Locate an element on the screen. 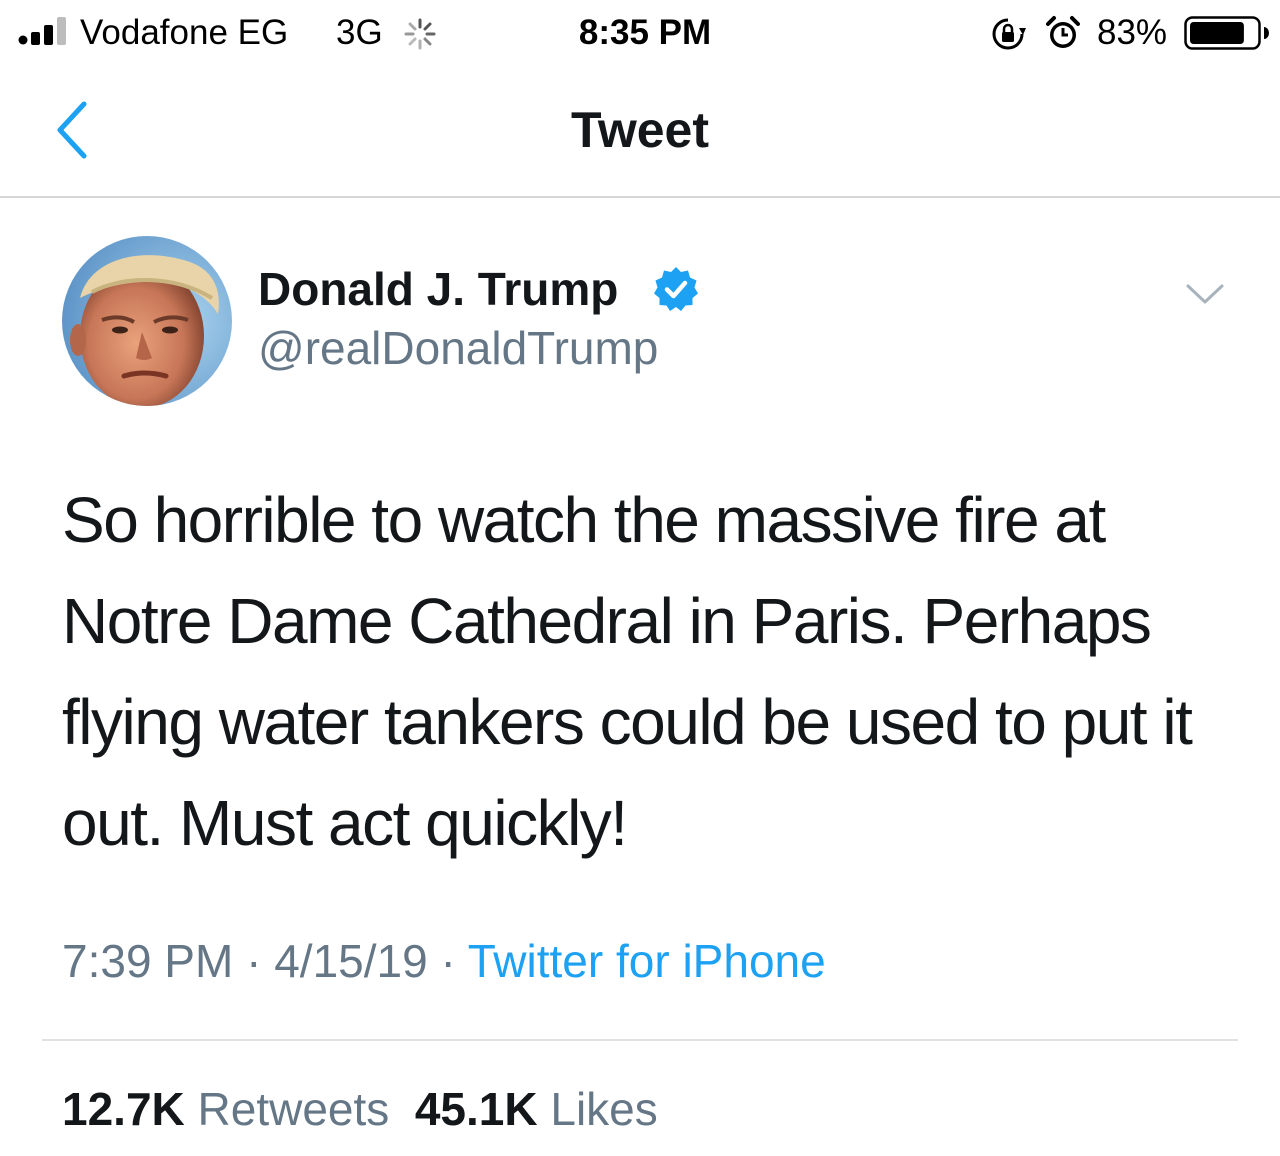 The height and width of the screenshot is (1156, 1280). chevron-left-icon is located at coordinates (72, 130).